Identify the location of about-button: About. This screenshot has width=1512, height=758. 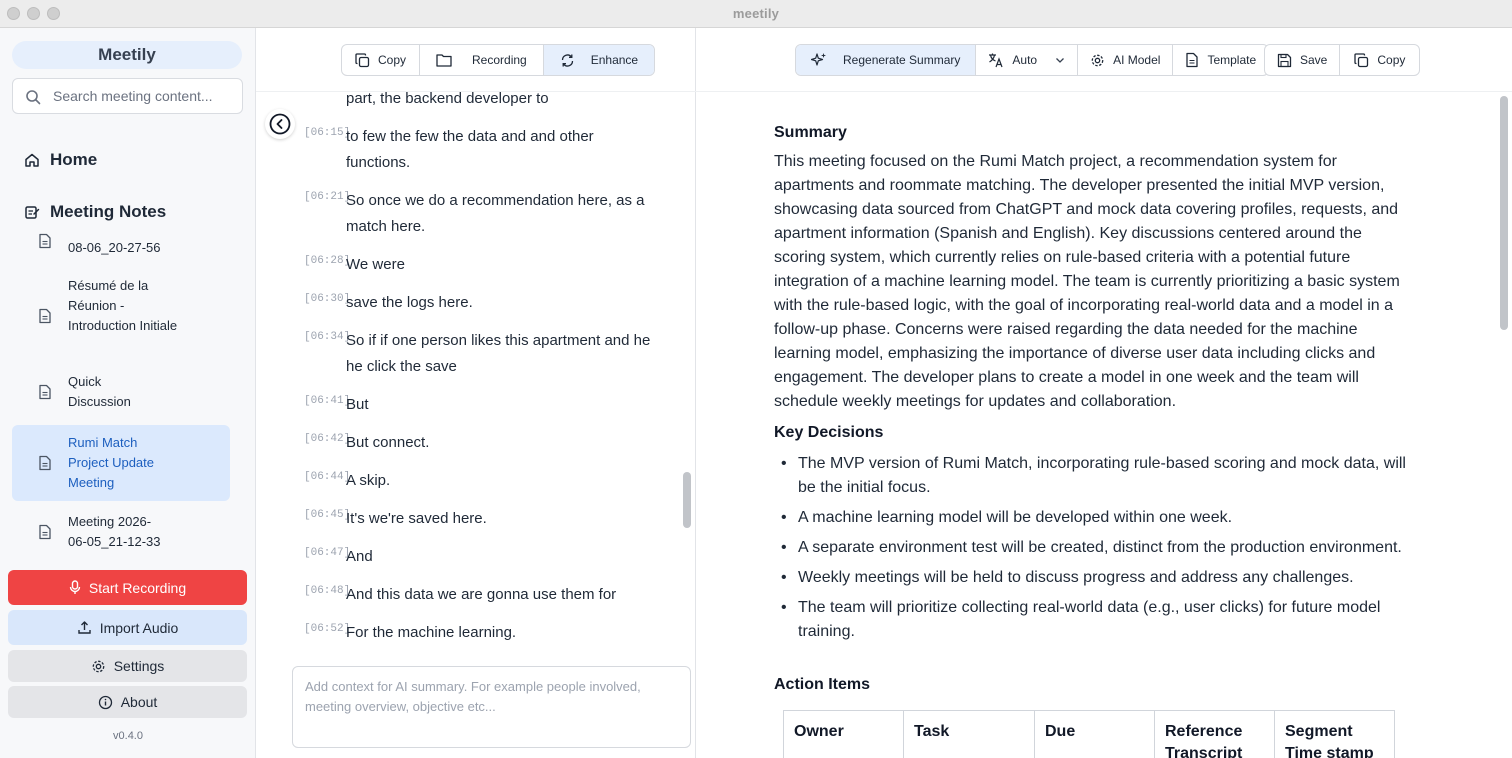
(127, 702).